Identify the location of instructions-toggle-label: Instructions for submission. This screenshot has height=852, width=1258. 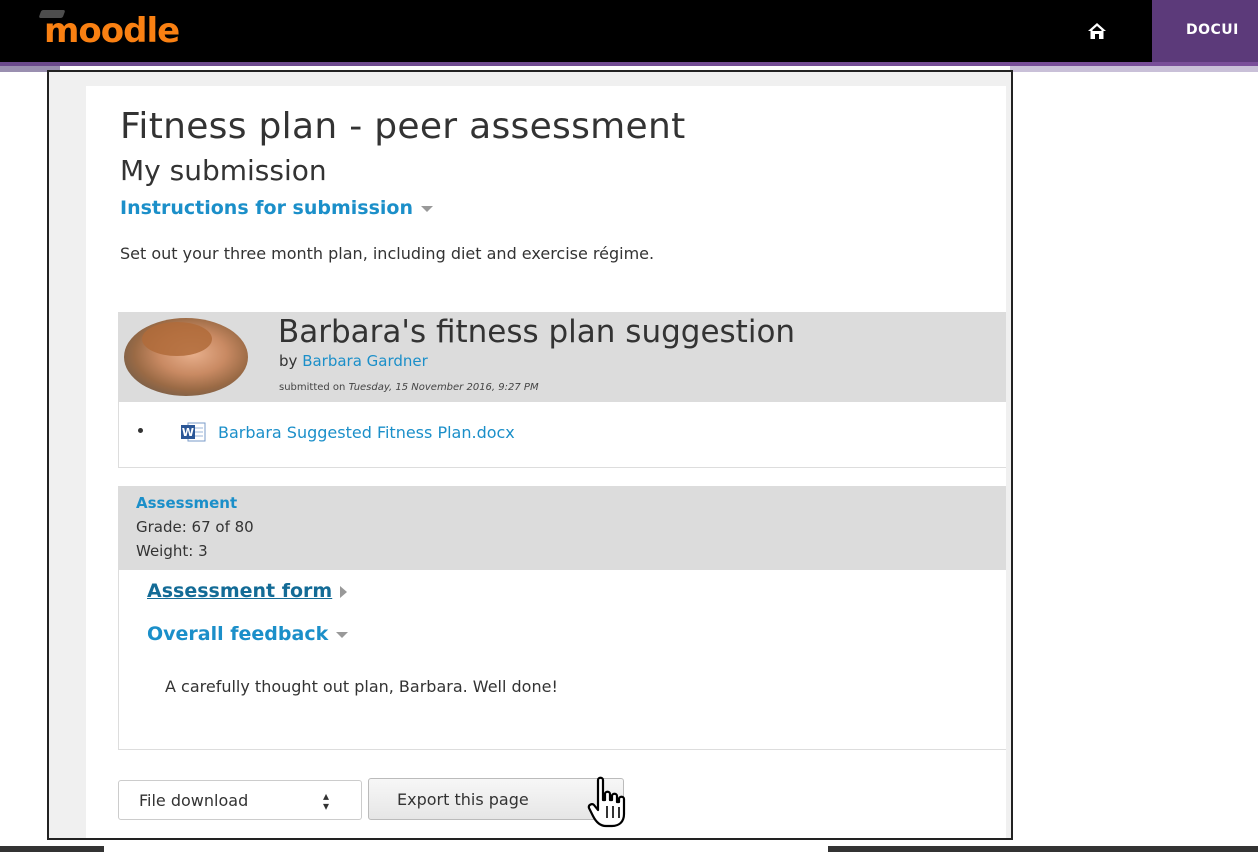
(267, 208).